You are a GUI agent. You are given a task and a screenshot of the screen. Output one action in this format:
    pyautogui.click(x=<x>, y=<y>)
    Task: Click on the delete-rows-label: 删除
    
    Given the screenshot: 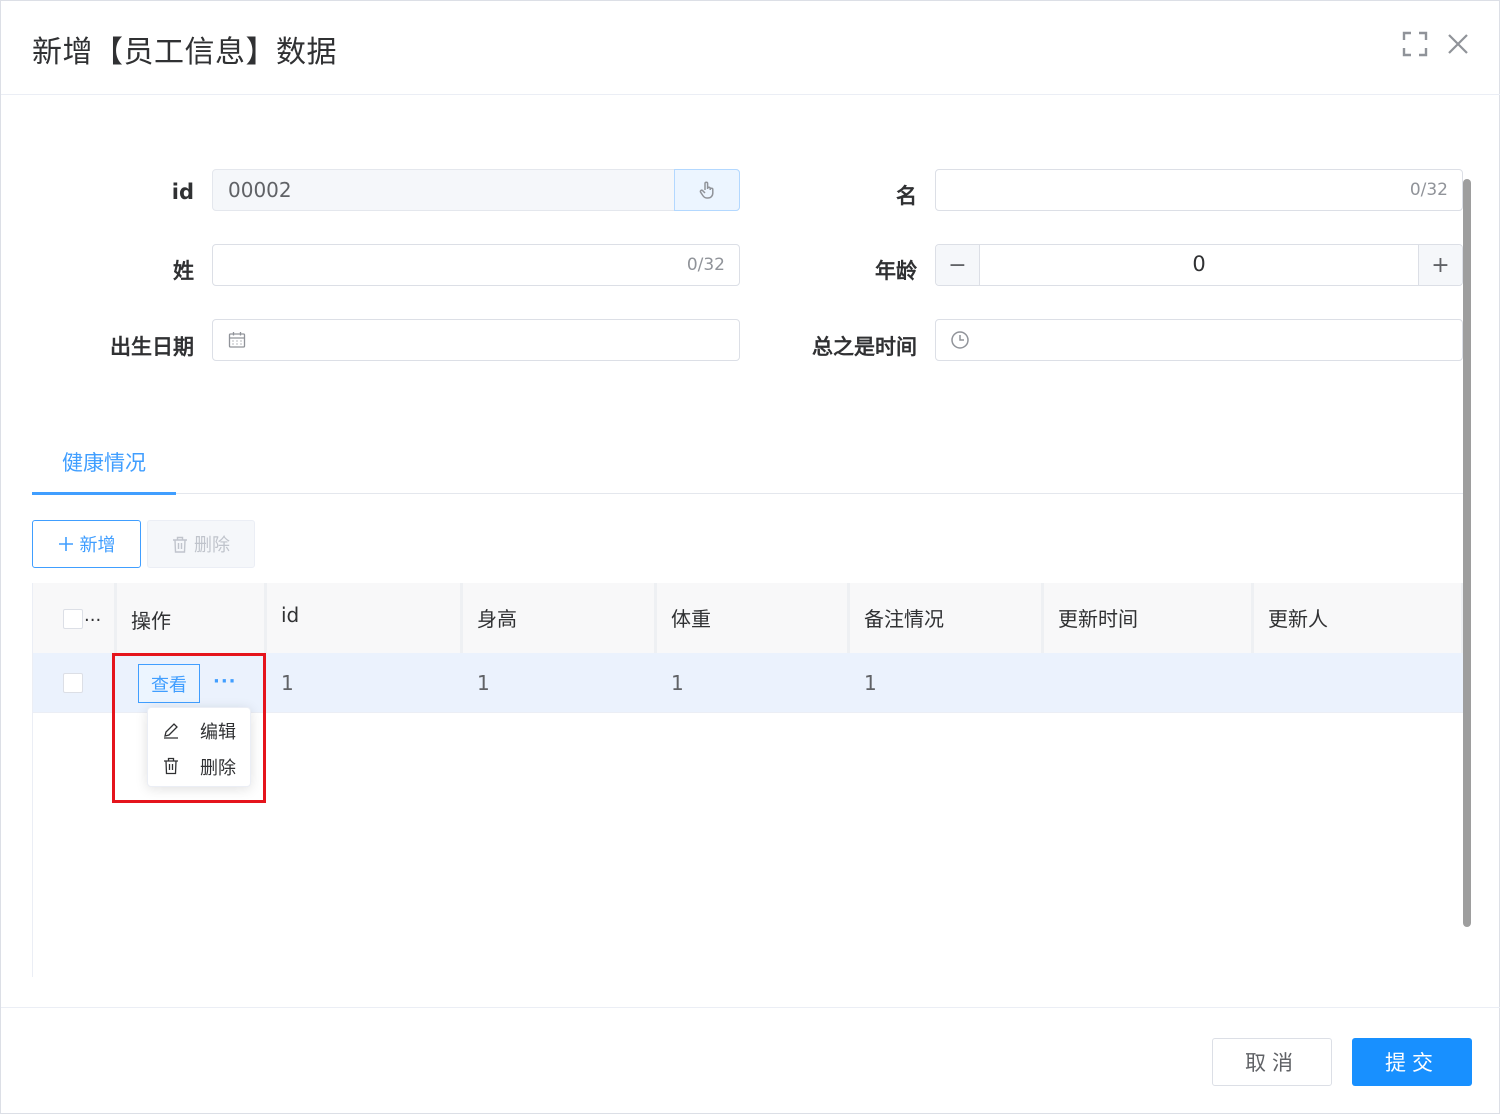 What is the action you would take?
    pyautogui.click(x=212, y=545)
    